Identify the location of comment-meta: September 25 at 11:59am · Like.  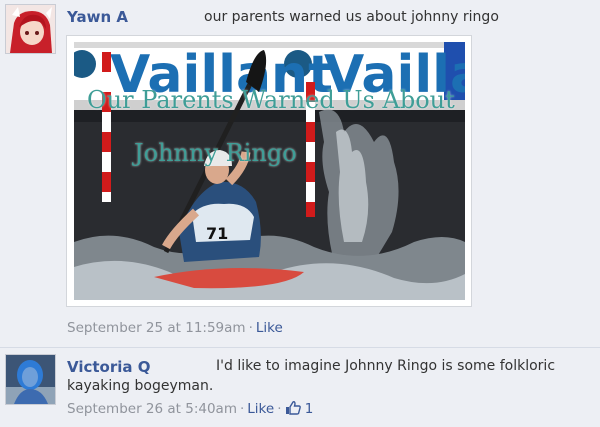
(175, 328).